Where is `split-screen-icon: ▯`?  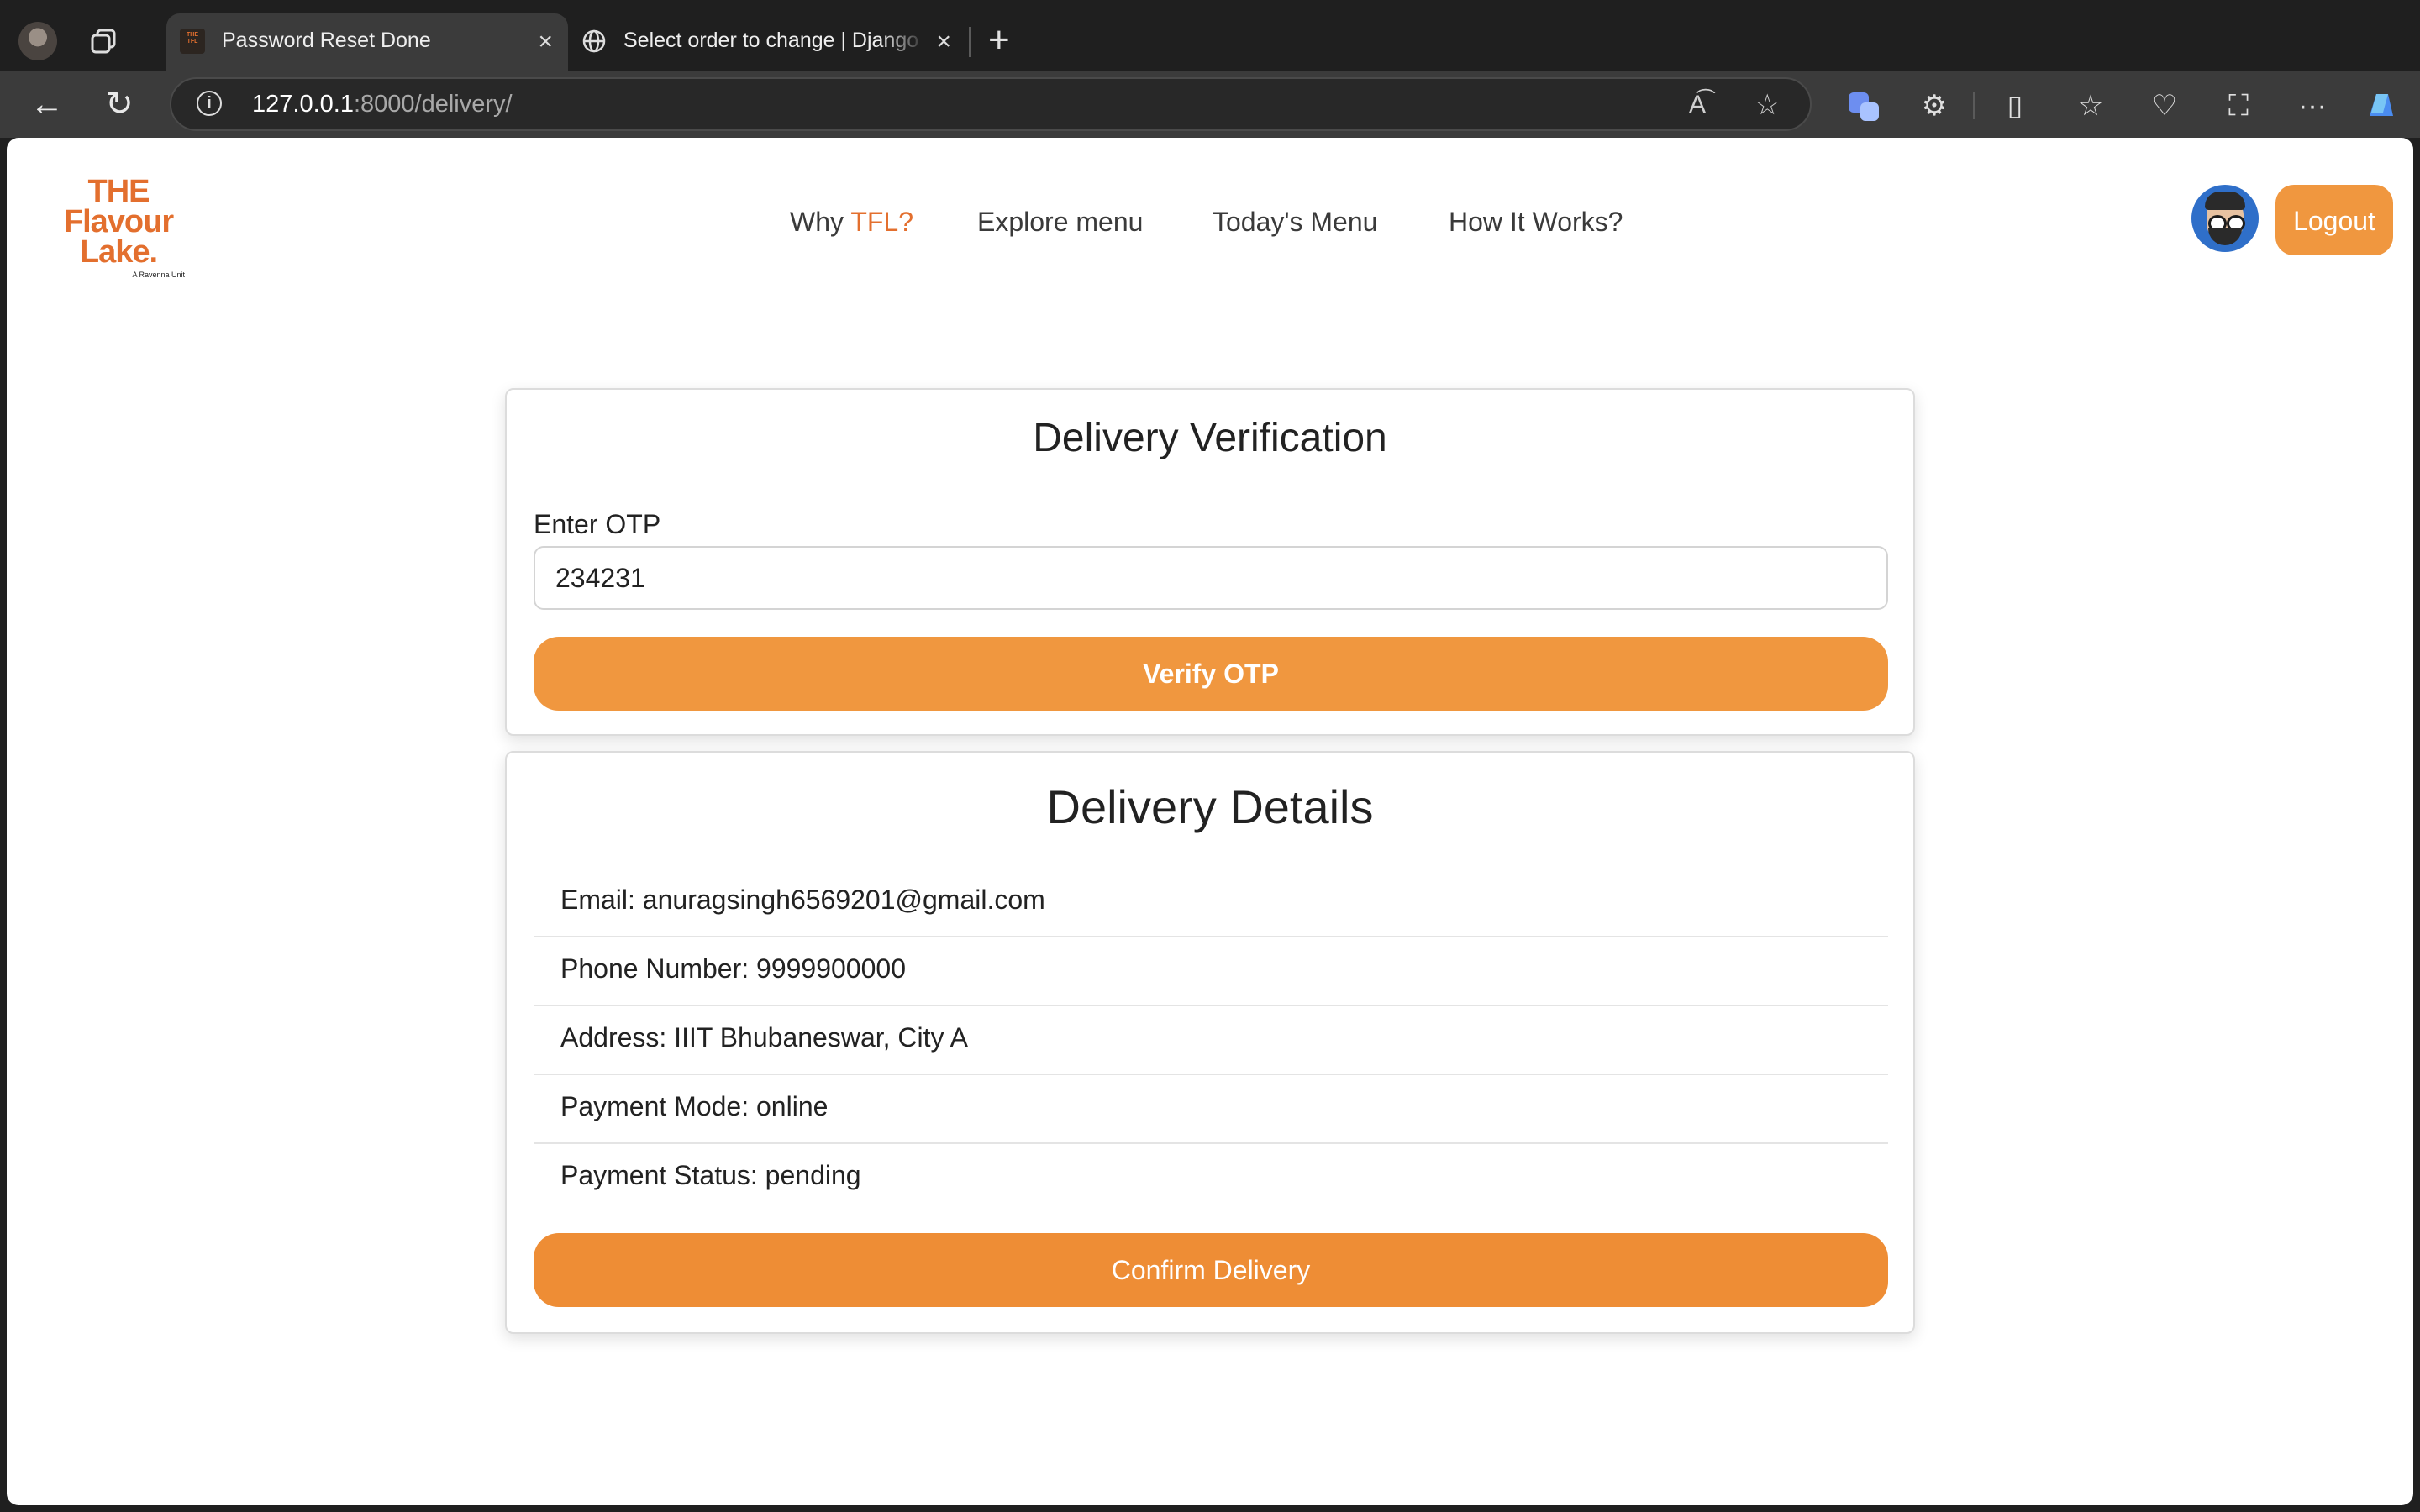 split-screen-icon: ▯ is located at coordinates (2014, 105).